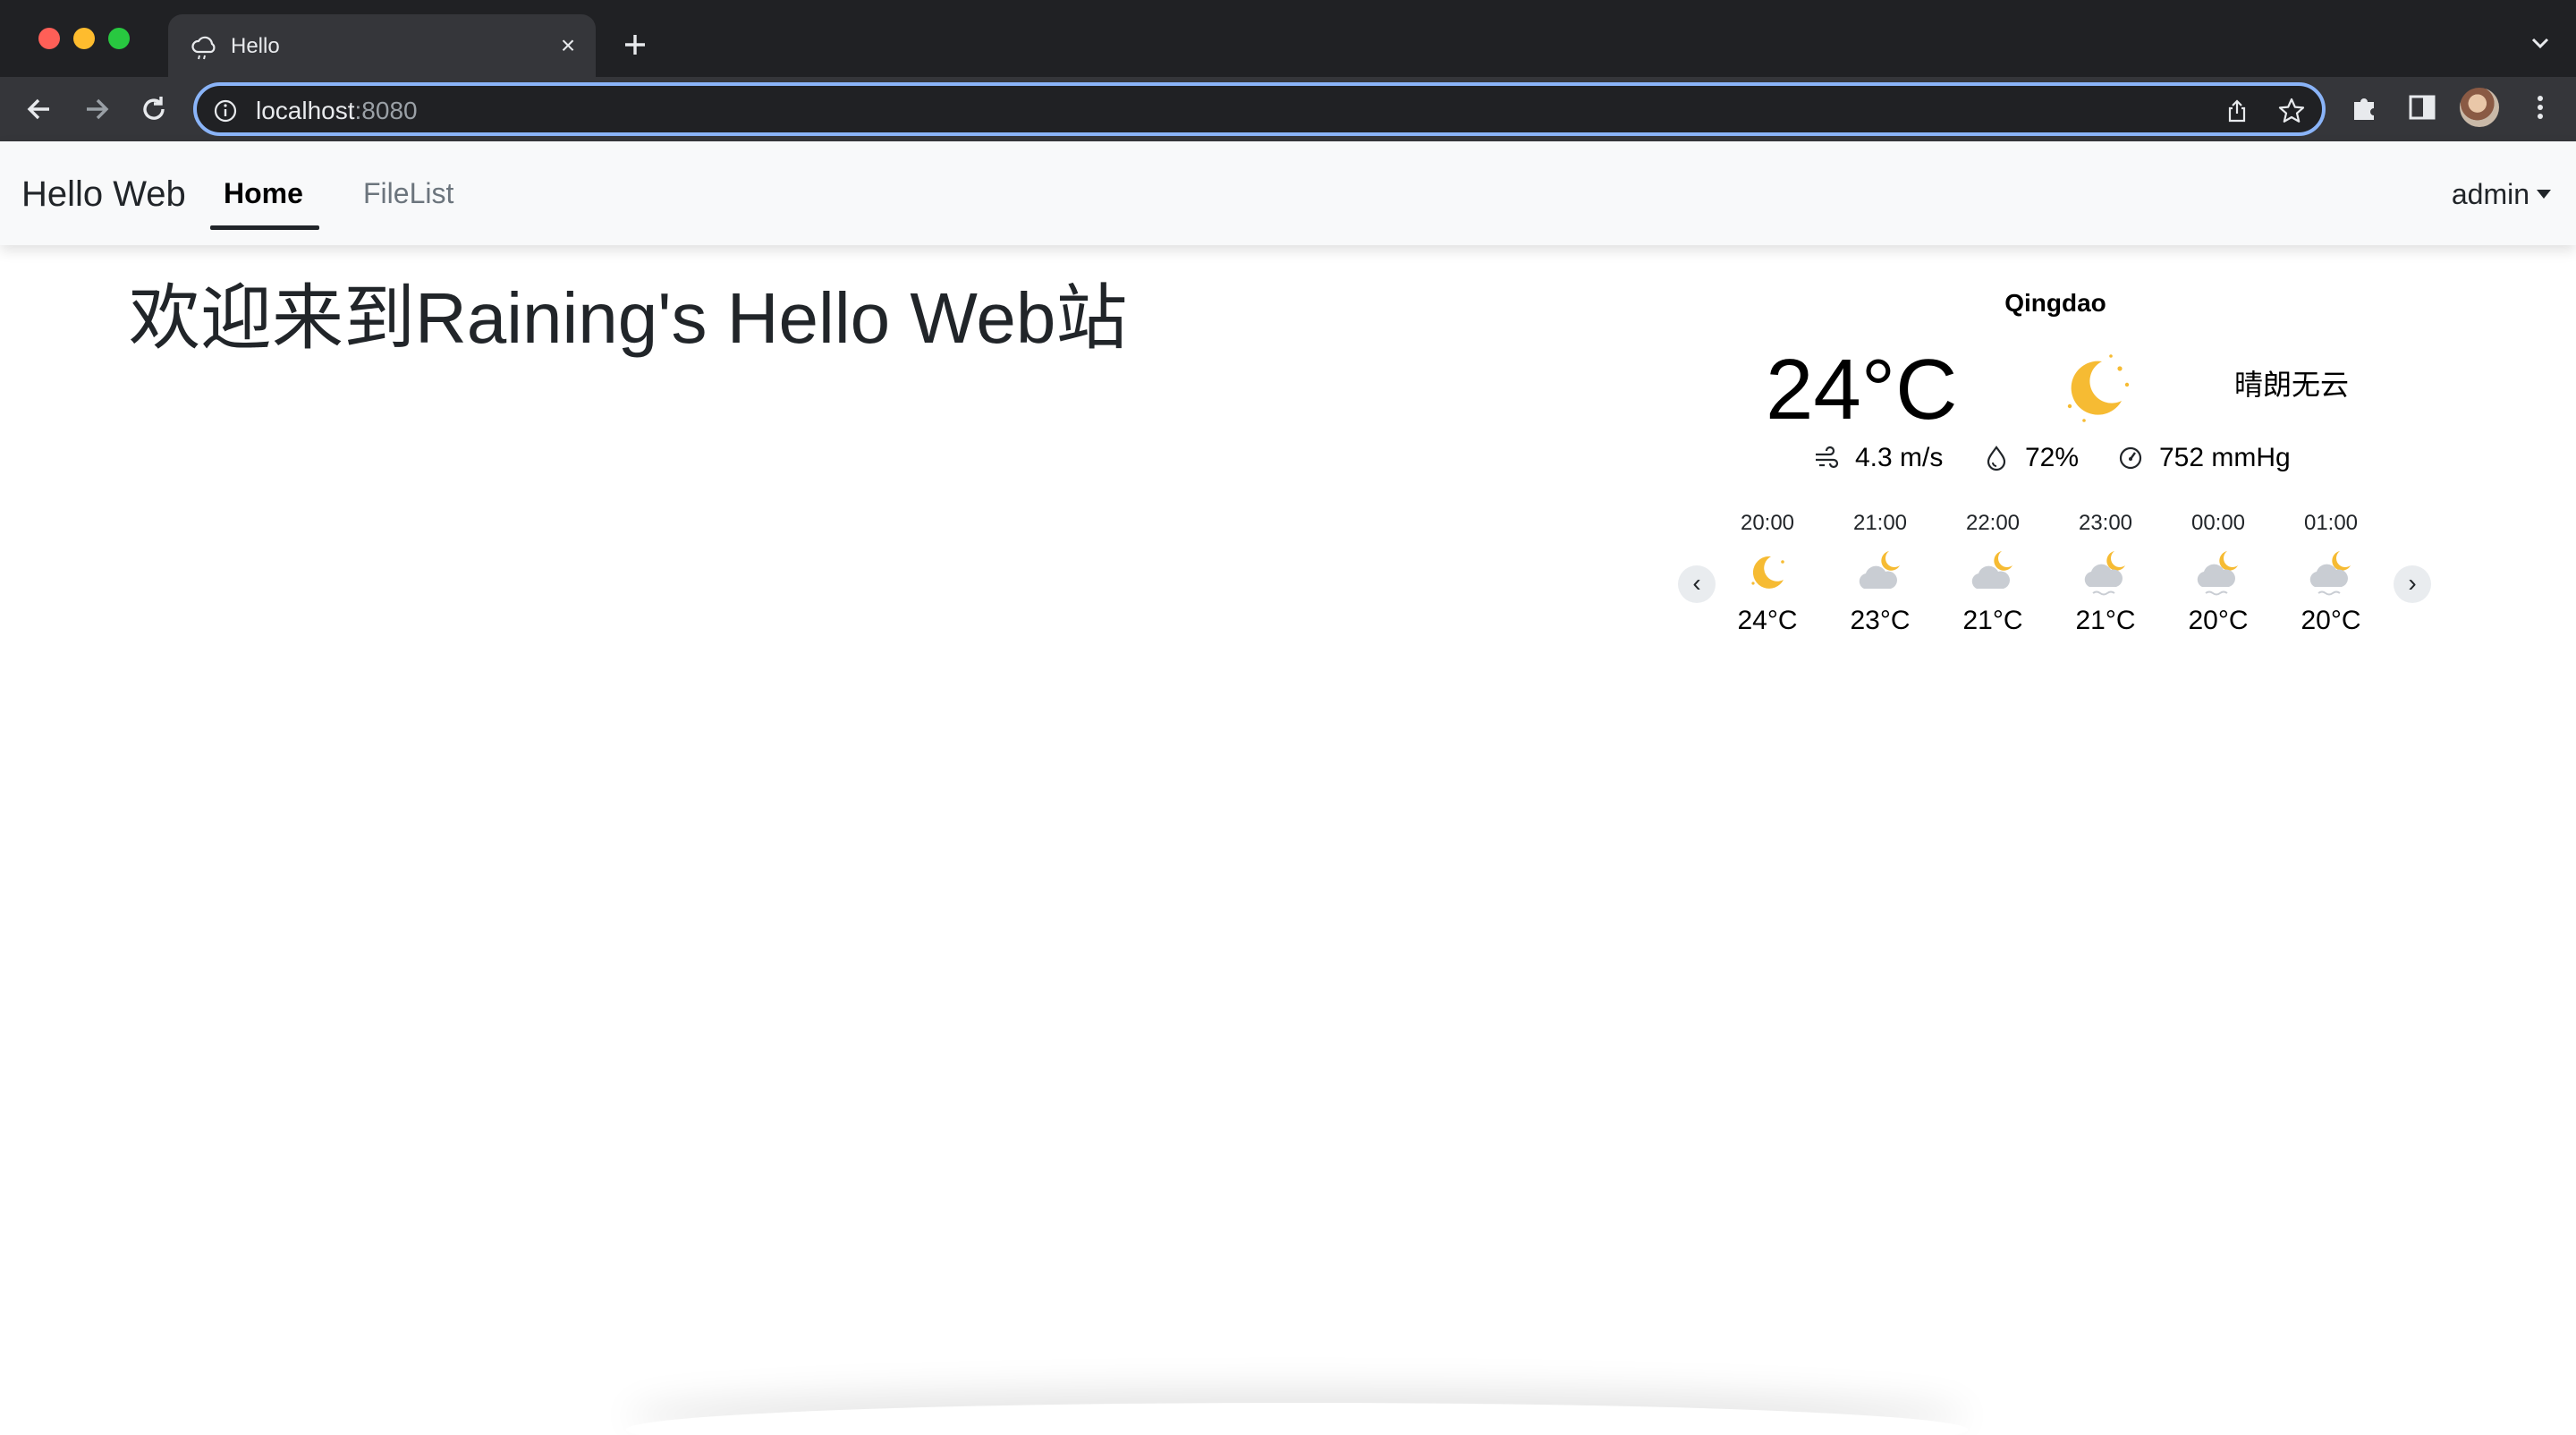  Describe the element at coordinates (1993, 523) in the screenshot. I see `forecast-time: 22:00` at that location.